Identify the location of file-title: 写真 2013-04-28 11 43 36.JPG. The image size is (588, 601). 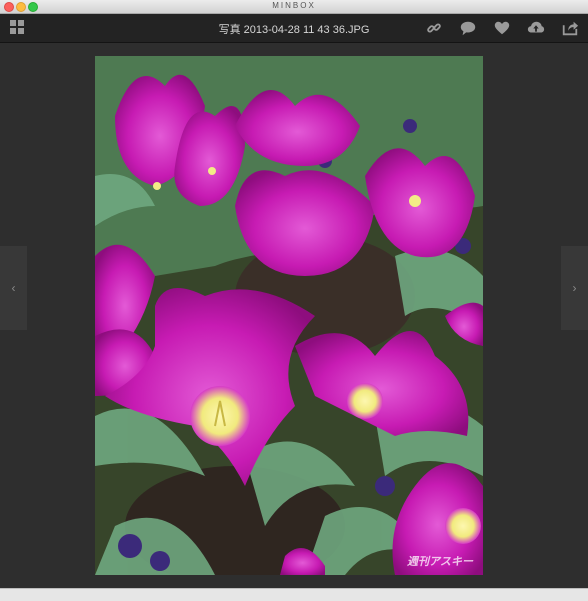
(294, 30).